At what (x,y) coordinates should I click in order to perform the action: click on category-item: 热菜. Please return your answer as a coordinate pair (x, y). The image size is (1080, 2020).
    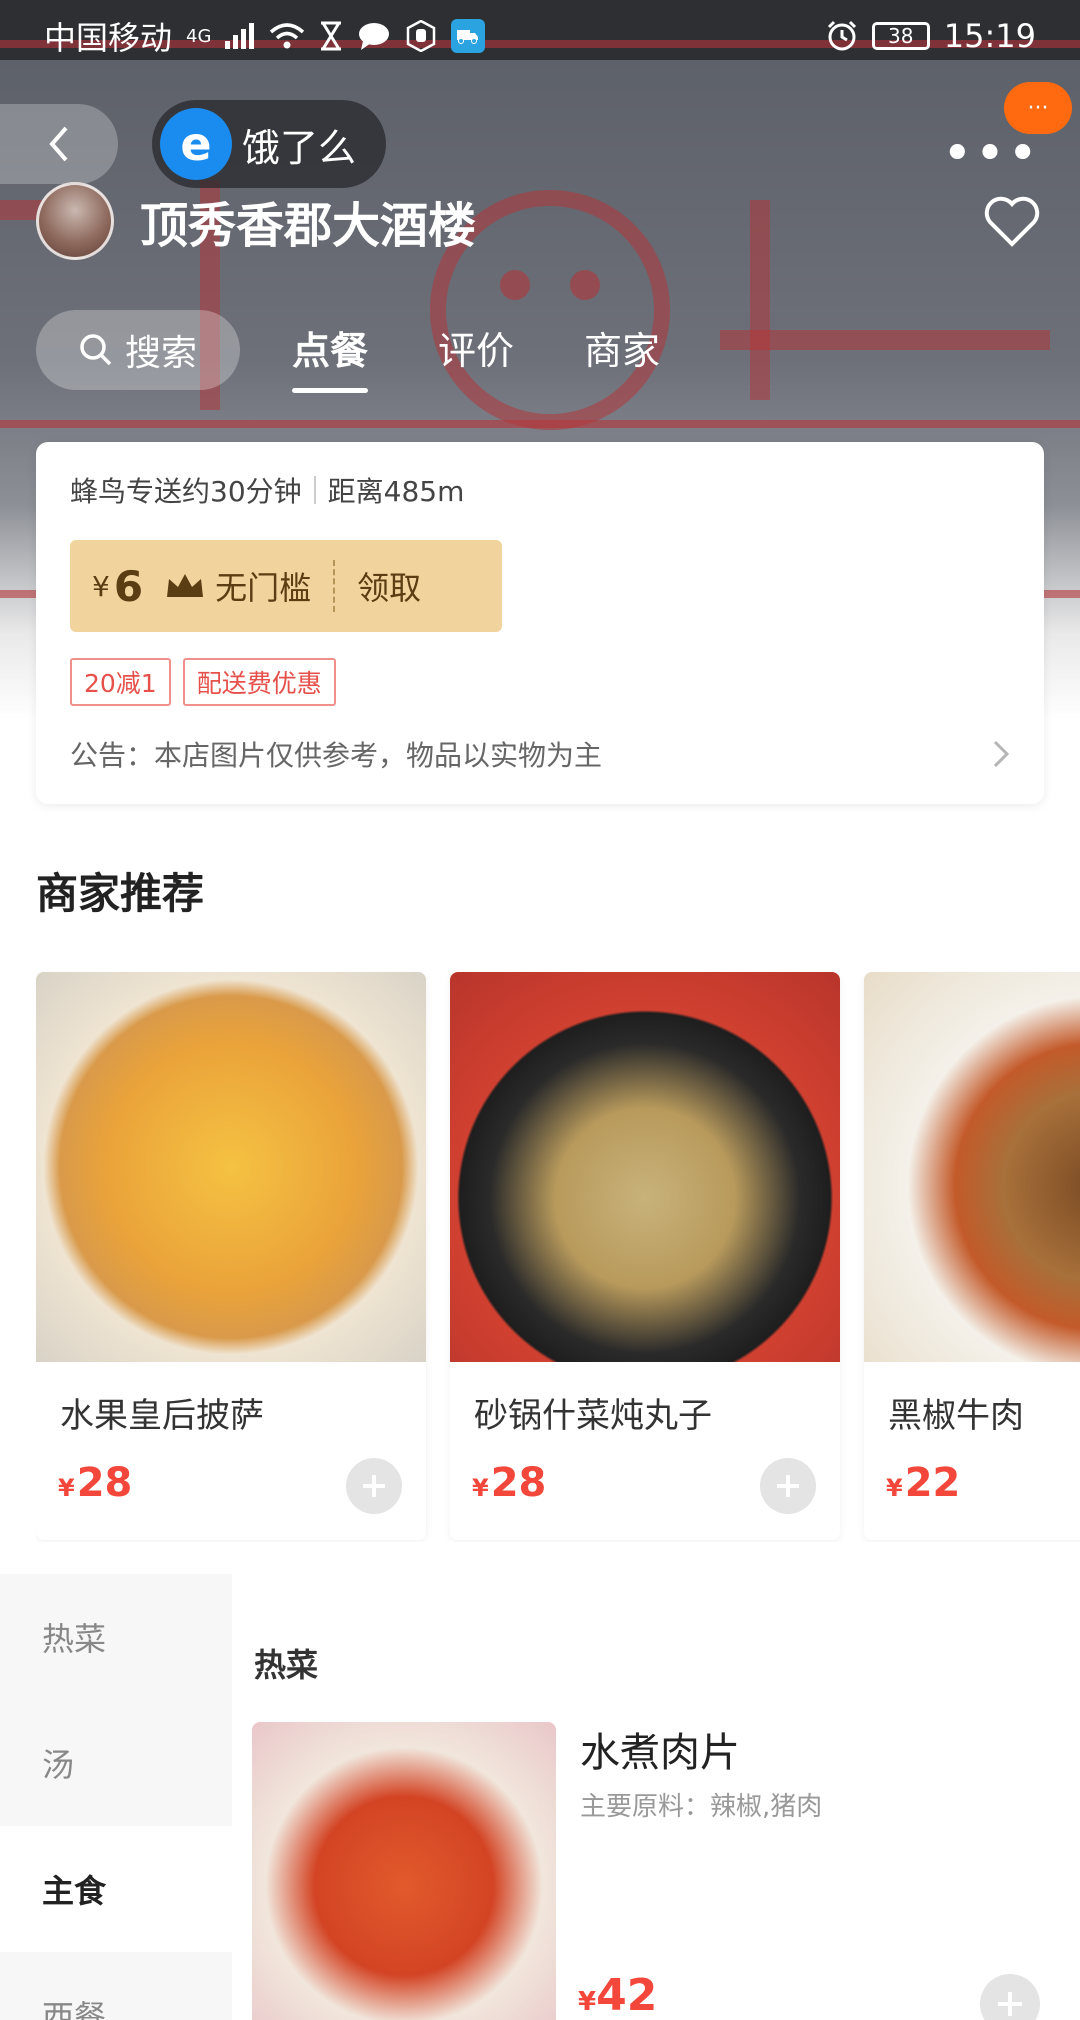
    Looking at the image, I should click on (116, 1637).